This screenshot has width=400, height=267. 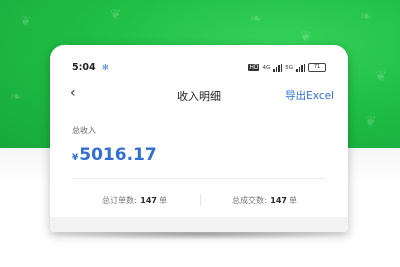 I want to click on battery-icon: 71, so click(x=317, y=67).